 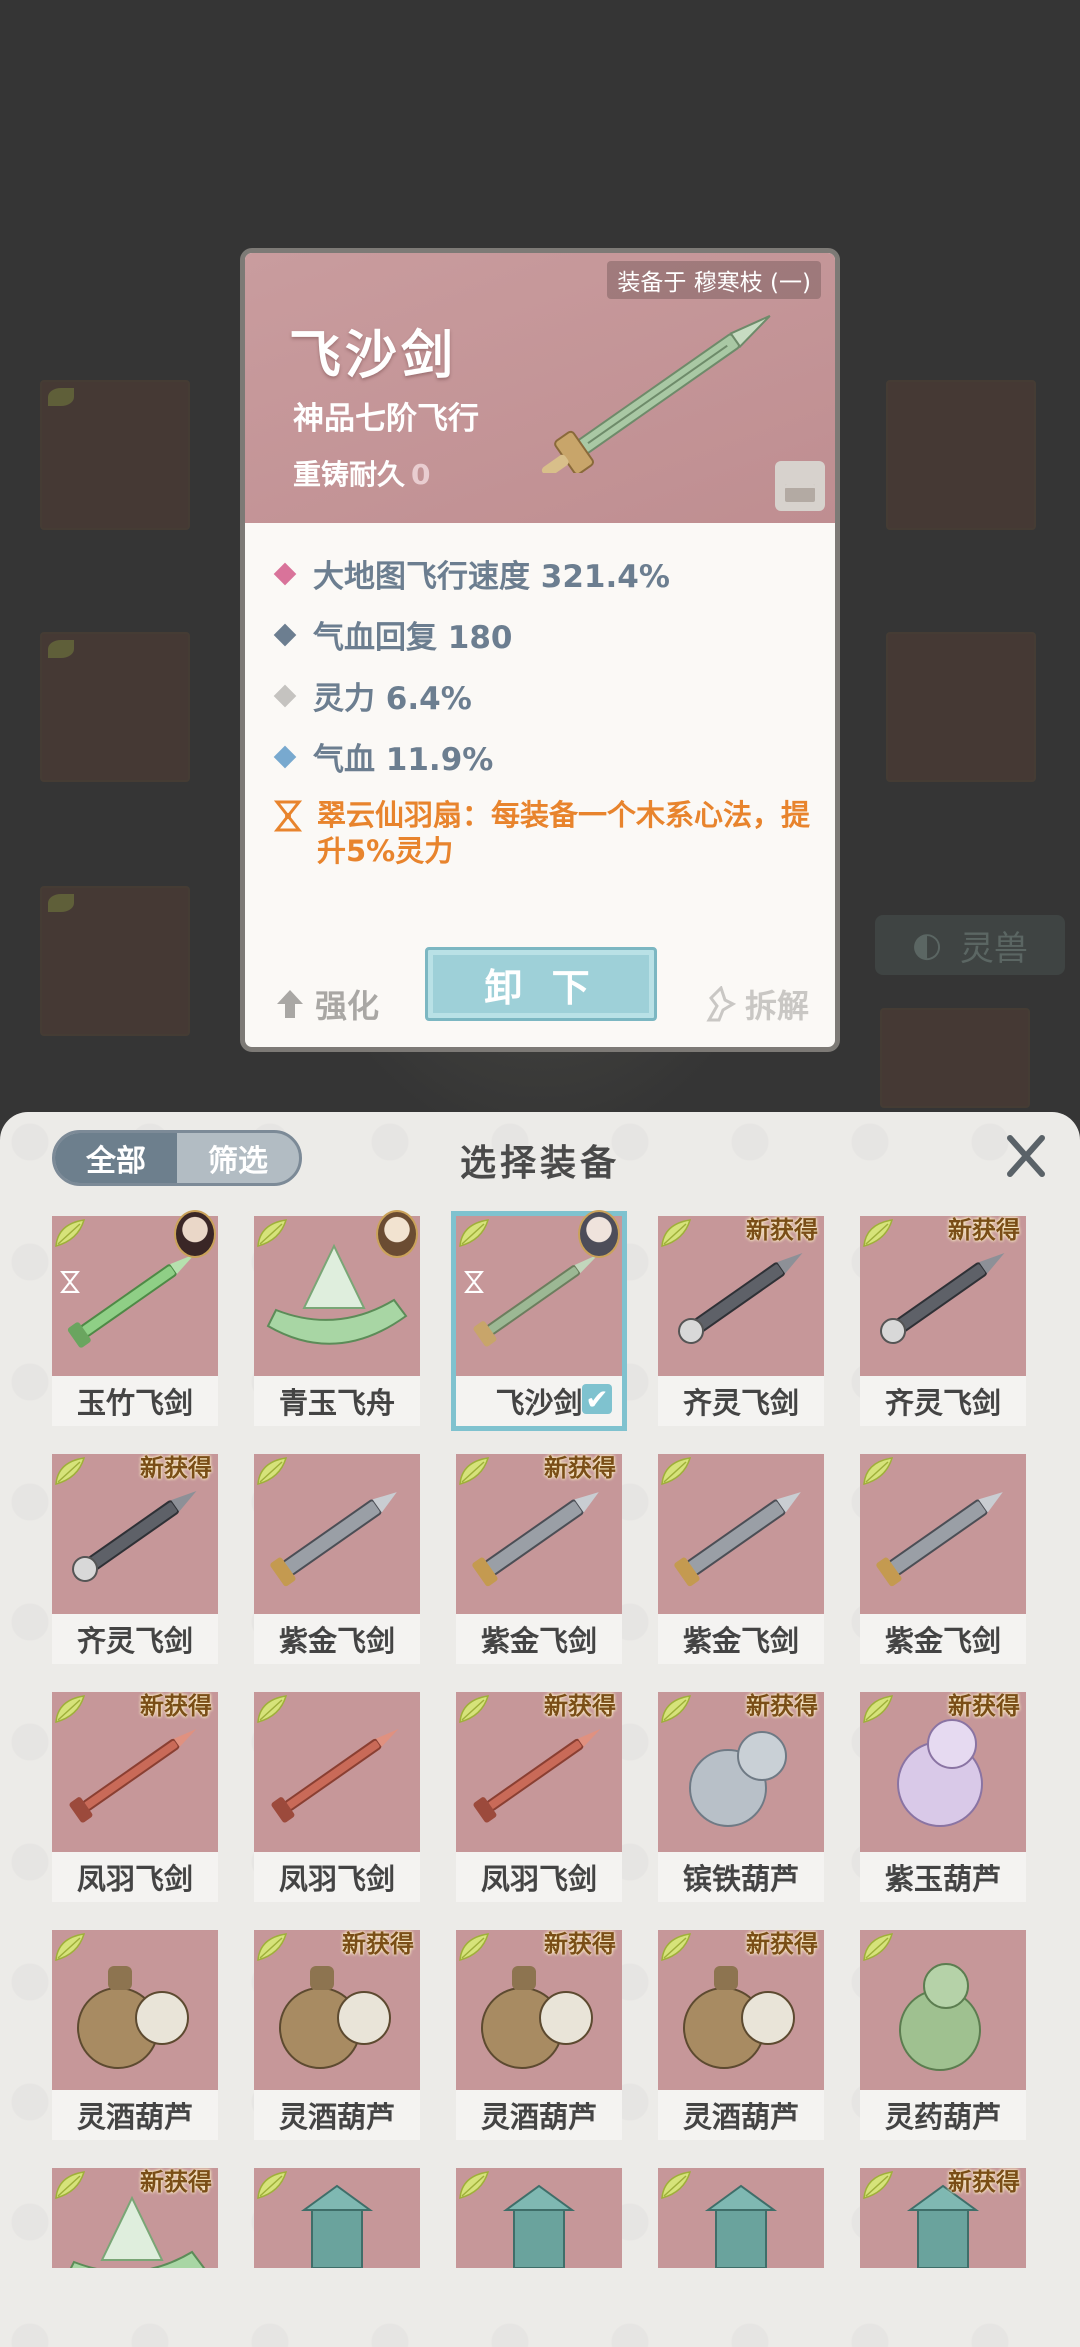 What do you see at coordinates (721, 1004) in the screenshot?
I see `dismantle-icon` at bounding box center [721, 1004].